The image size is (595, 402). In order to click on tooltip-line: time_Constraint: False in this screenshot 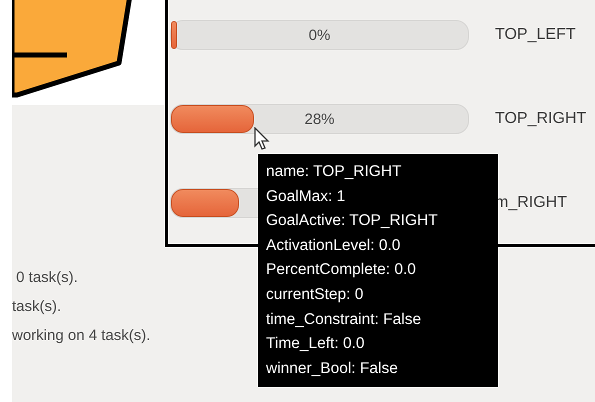, I will do `click(344, 320)`.